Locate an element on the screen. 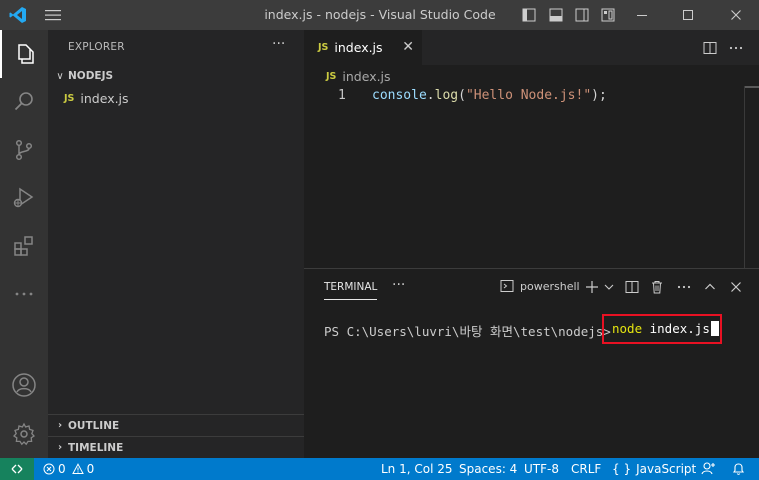  panel-more-actions-icon is located at coordinates (684, 287).